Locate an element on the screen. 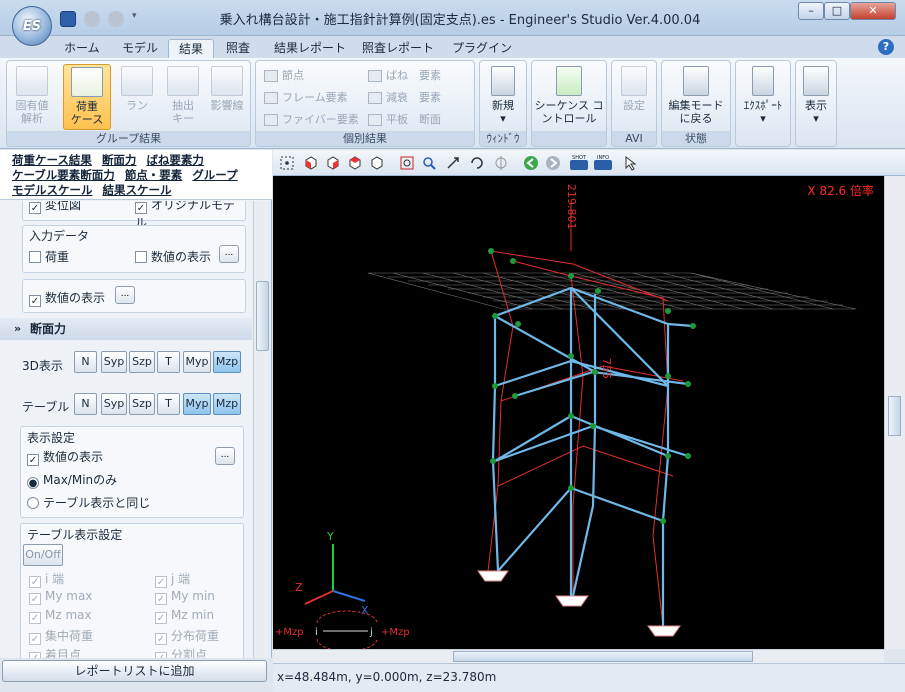 The width and height of the screenshot is (905, 692). tab-home: ホーム is located at coordinates (82, 48).